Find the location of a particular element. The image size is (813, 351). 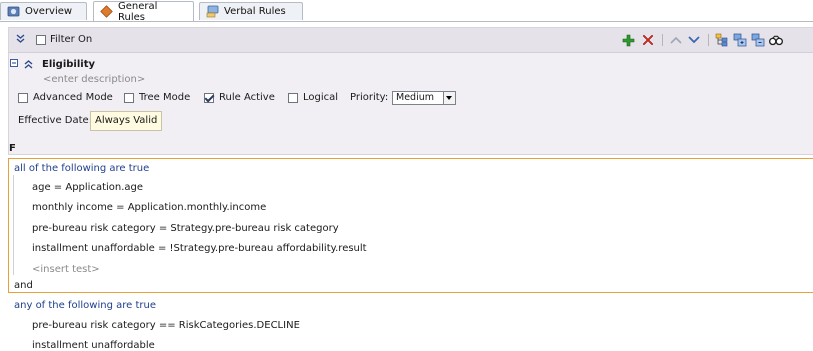

move-up-icon is located at coordinates (676, 40).